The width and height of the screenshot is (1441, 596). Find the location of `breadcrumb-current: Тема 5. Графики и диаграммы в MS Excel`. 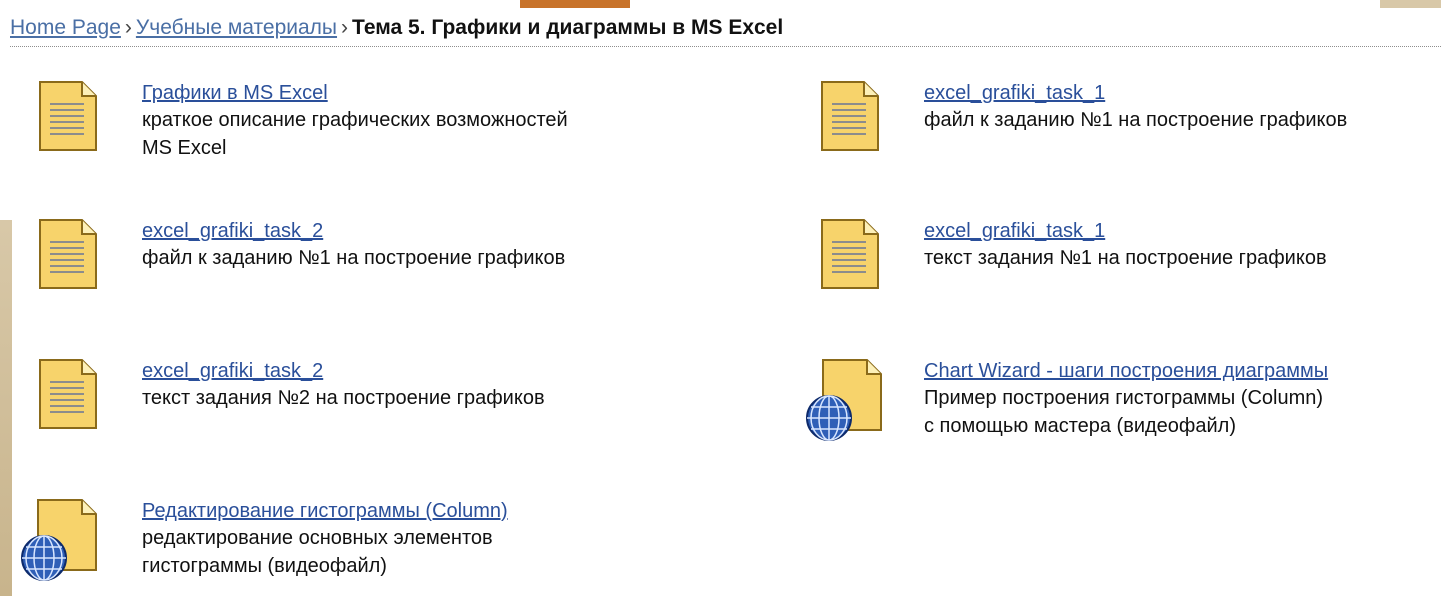

breadcrumb-current: Тема 5. Графики и диаграммы в MS Excel is located at coordinates (568, 27).